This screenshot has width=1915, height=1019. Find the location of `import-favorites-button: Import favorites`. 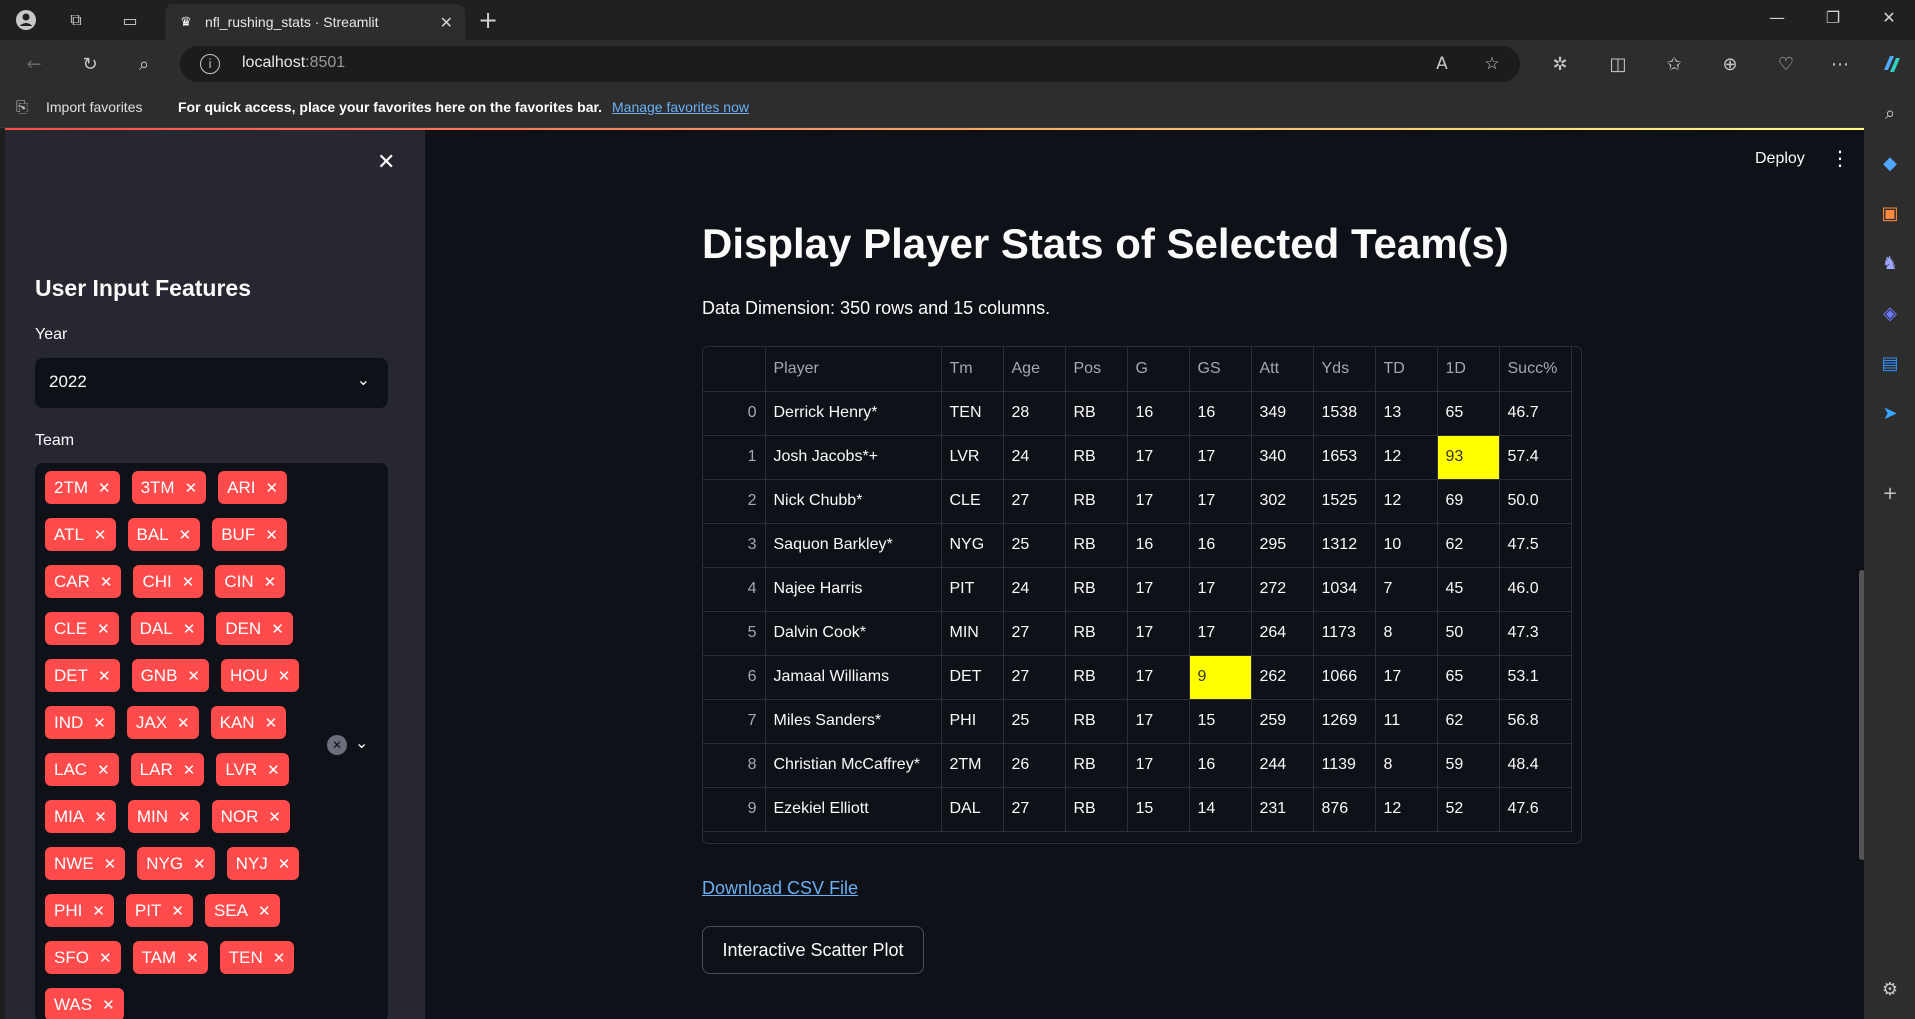

import-favorites-button: Import favorites is located at coordinates (94, 107).